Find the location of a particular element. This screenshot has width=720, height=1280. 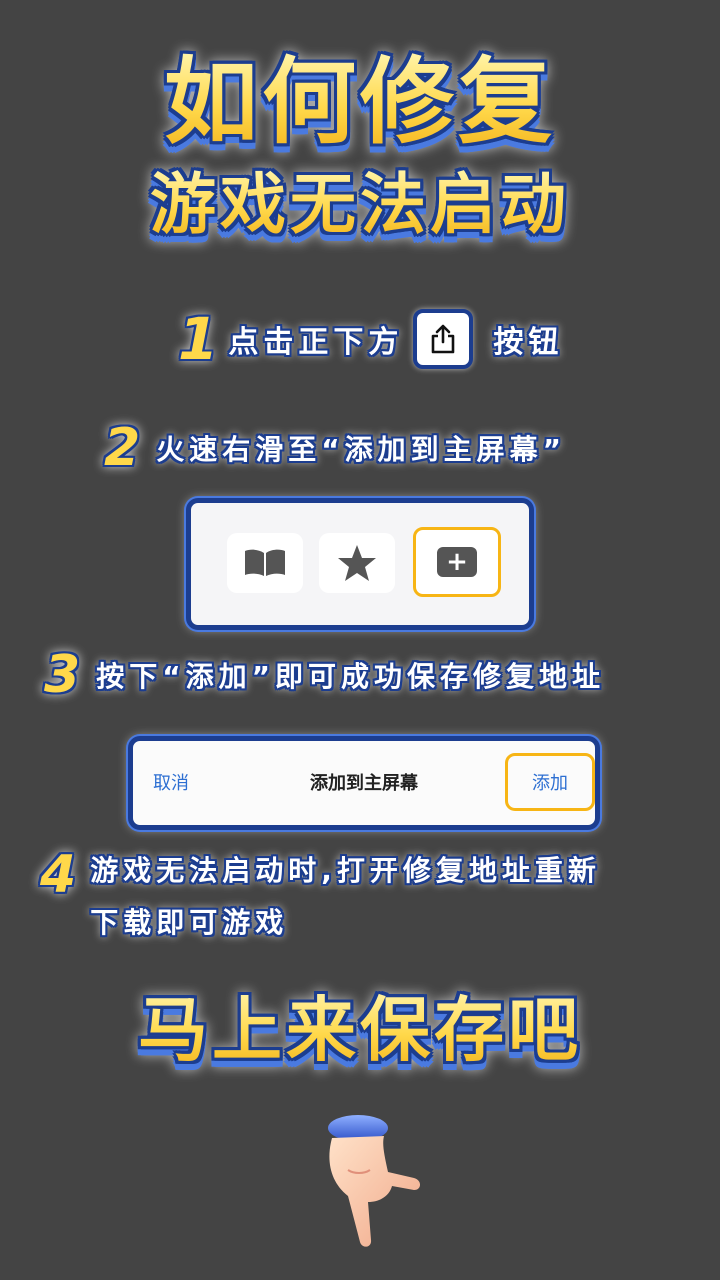

step-2-text: 火速右滑至“添加到主屏幕” is located at coordinates (361, 449).